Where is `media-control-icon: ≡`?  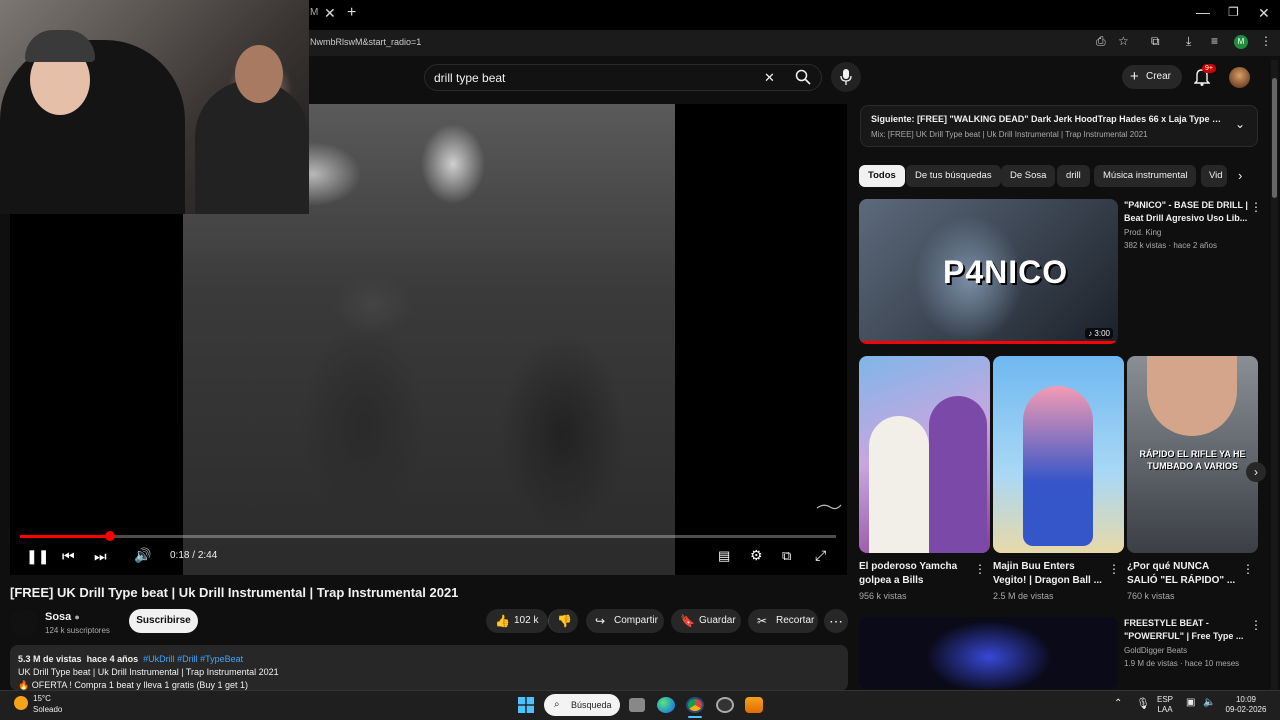 media-control-icon: ≡ is located at coordinates (1214, 41).